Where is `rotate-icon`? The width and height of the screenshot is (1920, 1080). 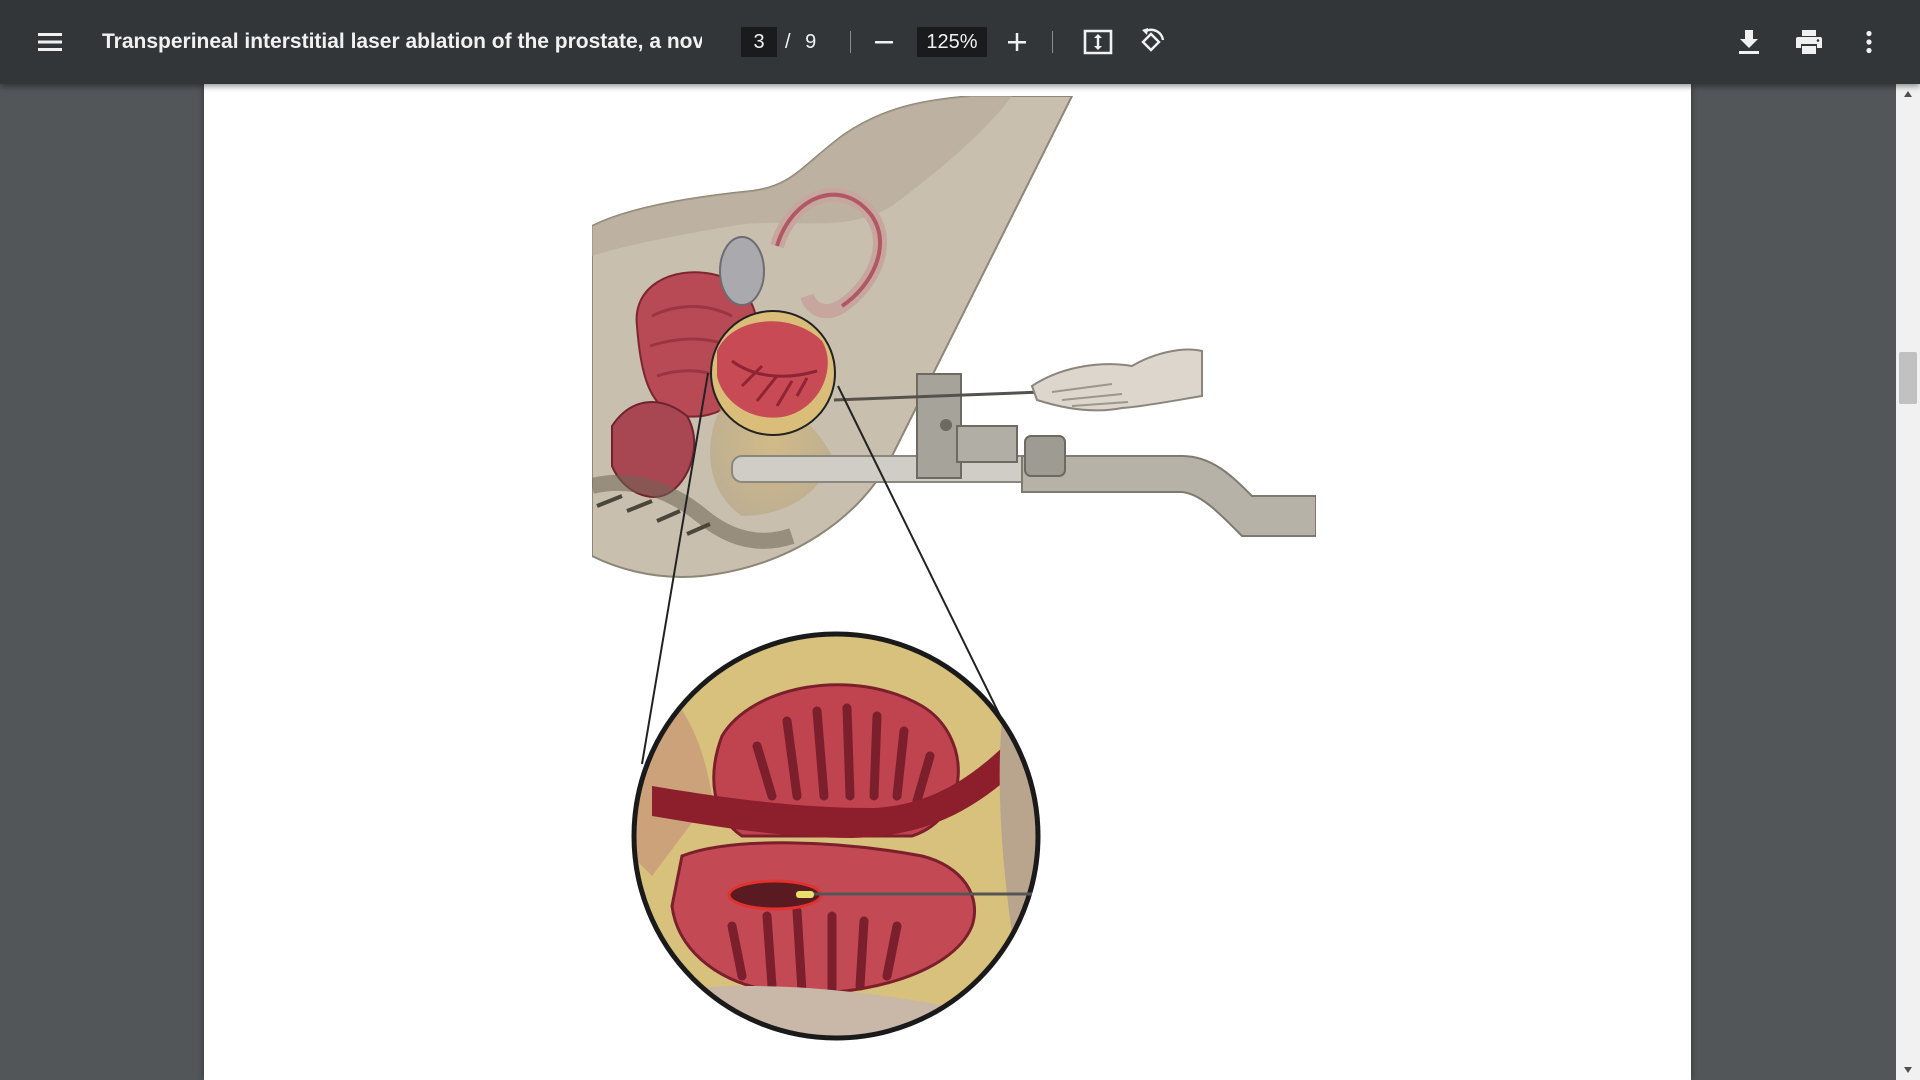
rotate-icon is located at coordinates (1151, 42).